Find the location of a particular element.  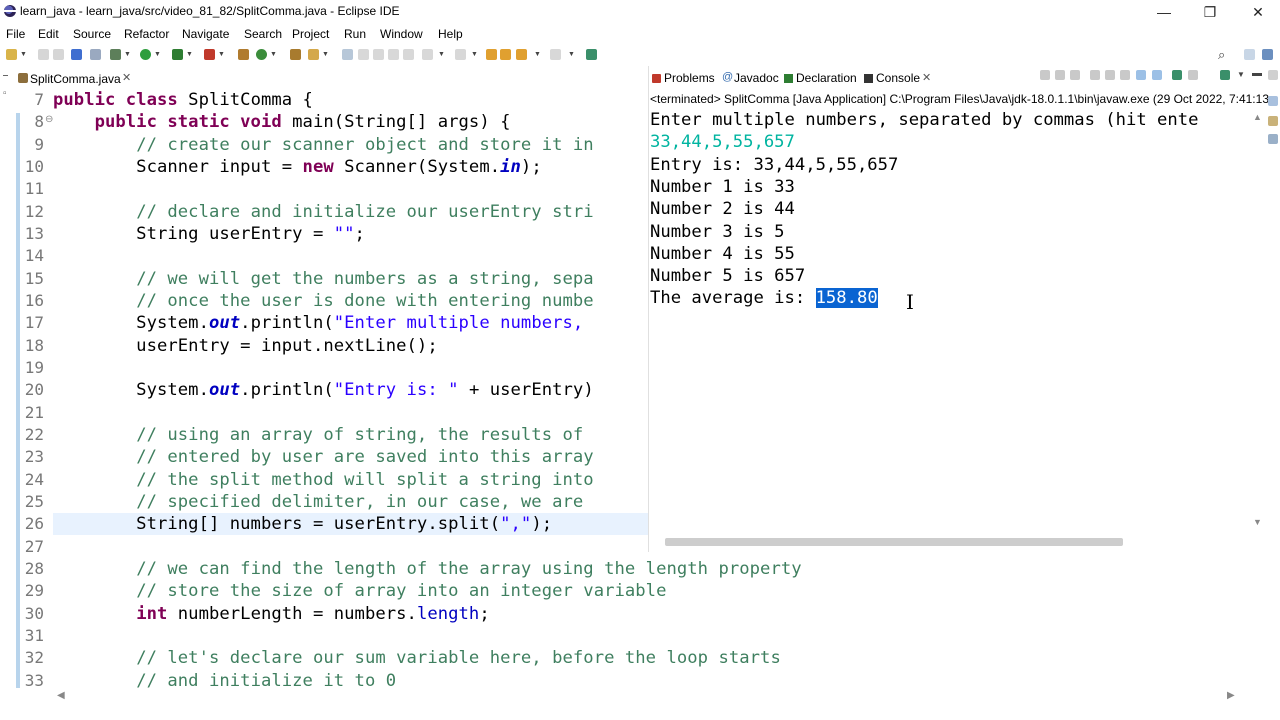

code-line: 31 is located at coordinates (640, 636).